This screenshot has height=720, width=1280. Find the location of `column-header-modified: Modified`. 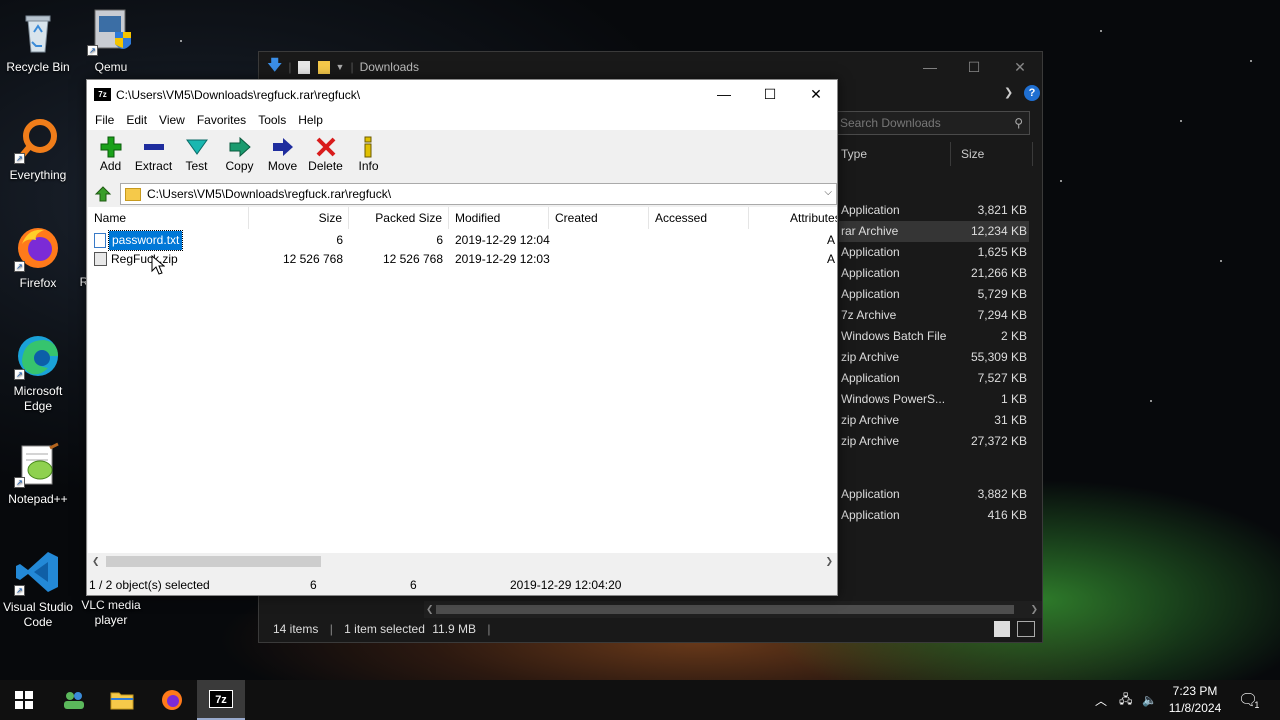

column-header-modified: Modified is located at coordinates (499, 218).